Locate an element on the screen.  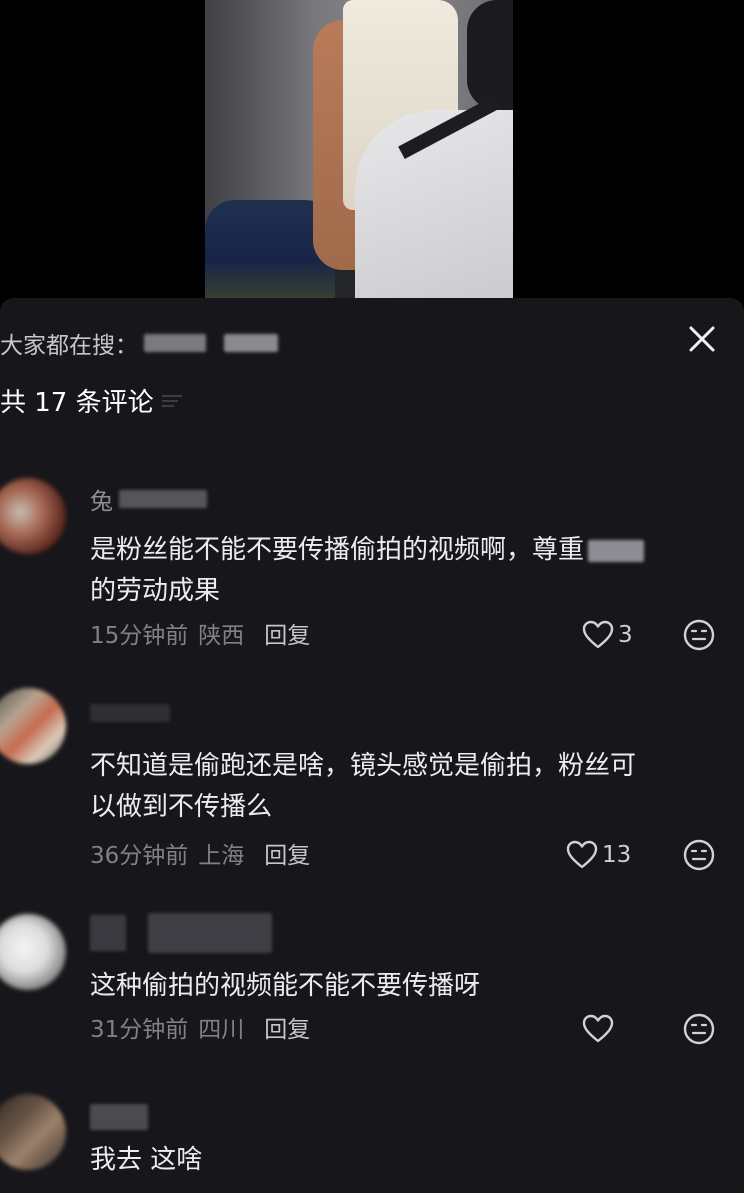
comment-location: 四川 is located at coordinates (221, 1030).